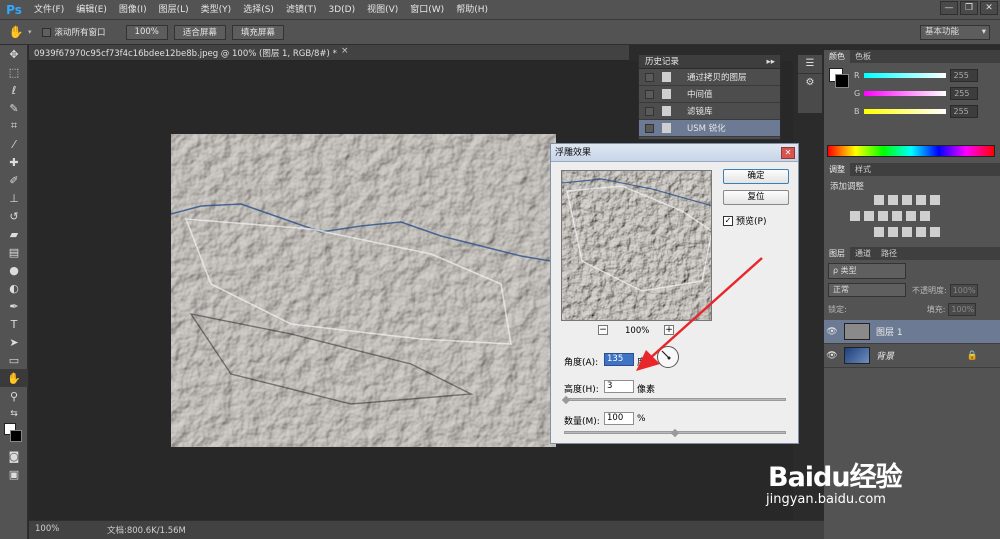  I want to click on selective-color-icon, so click(935, 232).